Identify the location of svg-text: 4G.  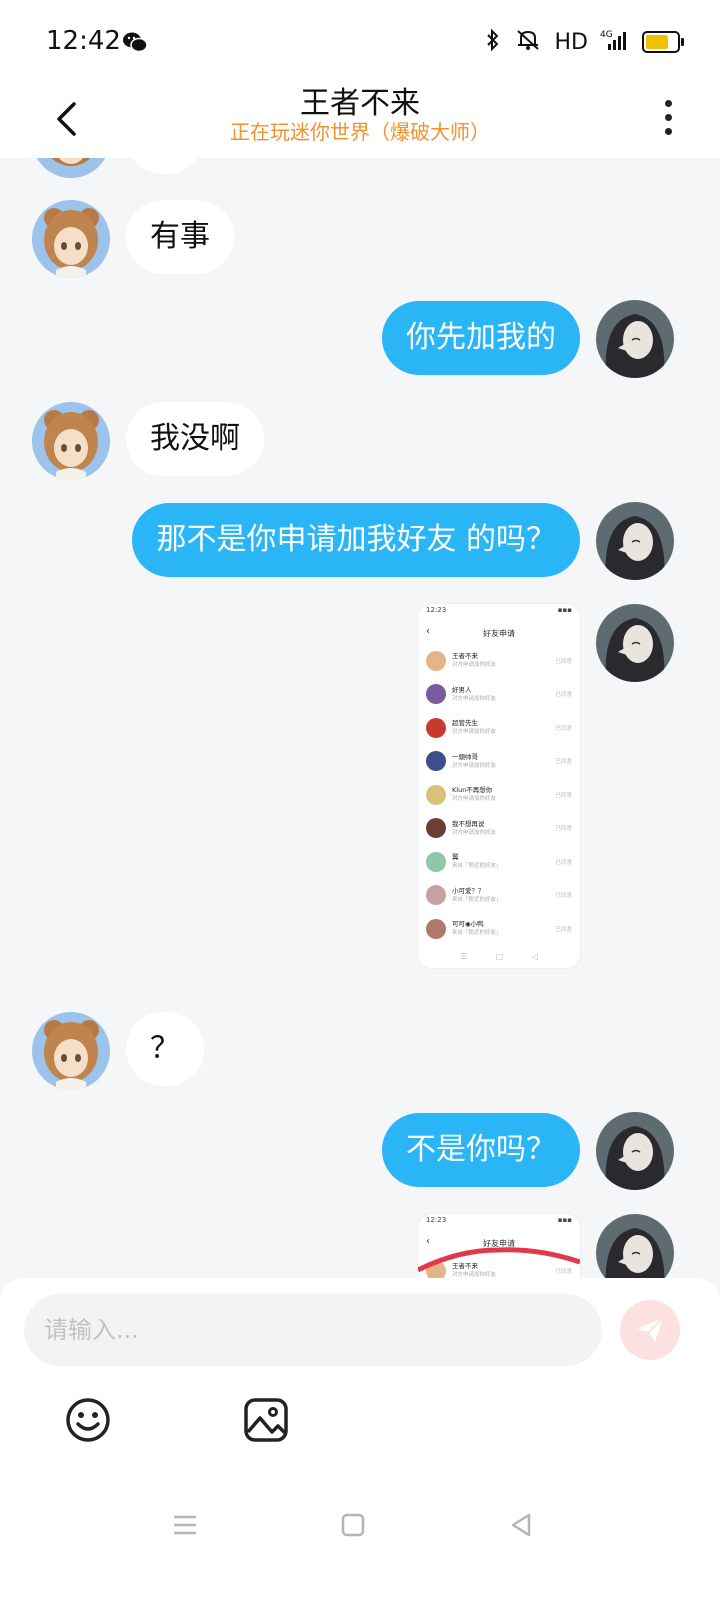
(606, 35).